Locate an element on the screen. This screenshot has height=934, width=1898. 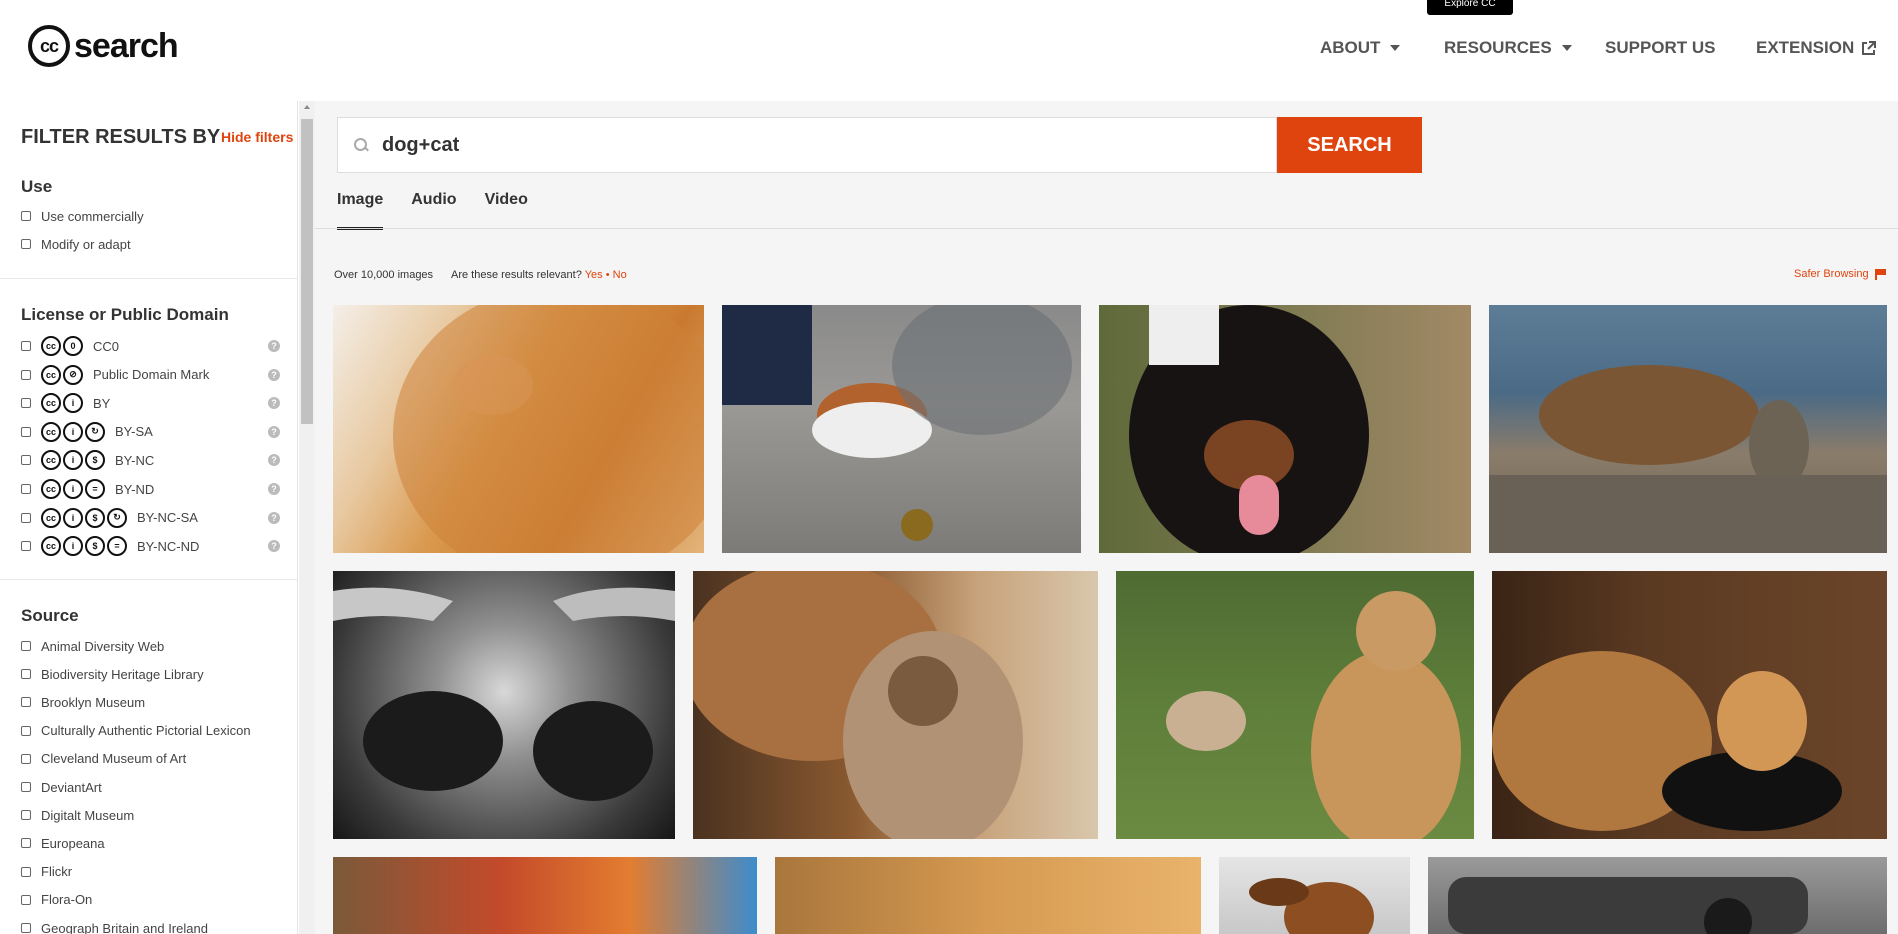
license-filter-item: cc i BY is located at coordinates (65, 403).